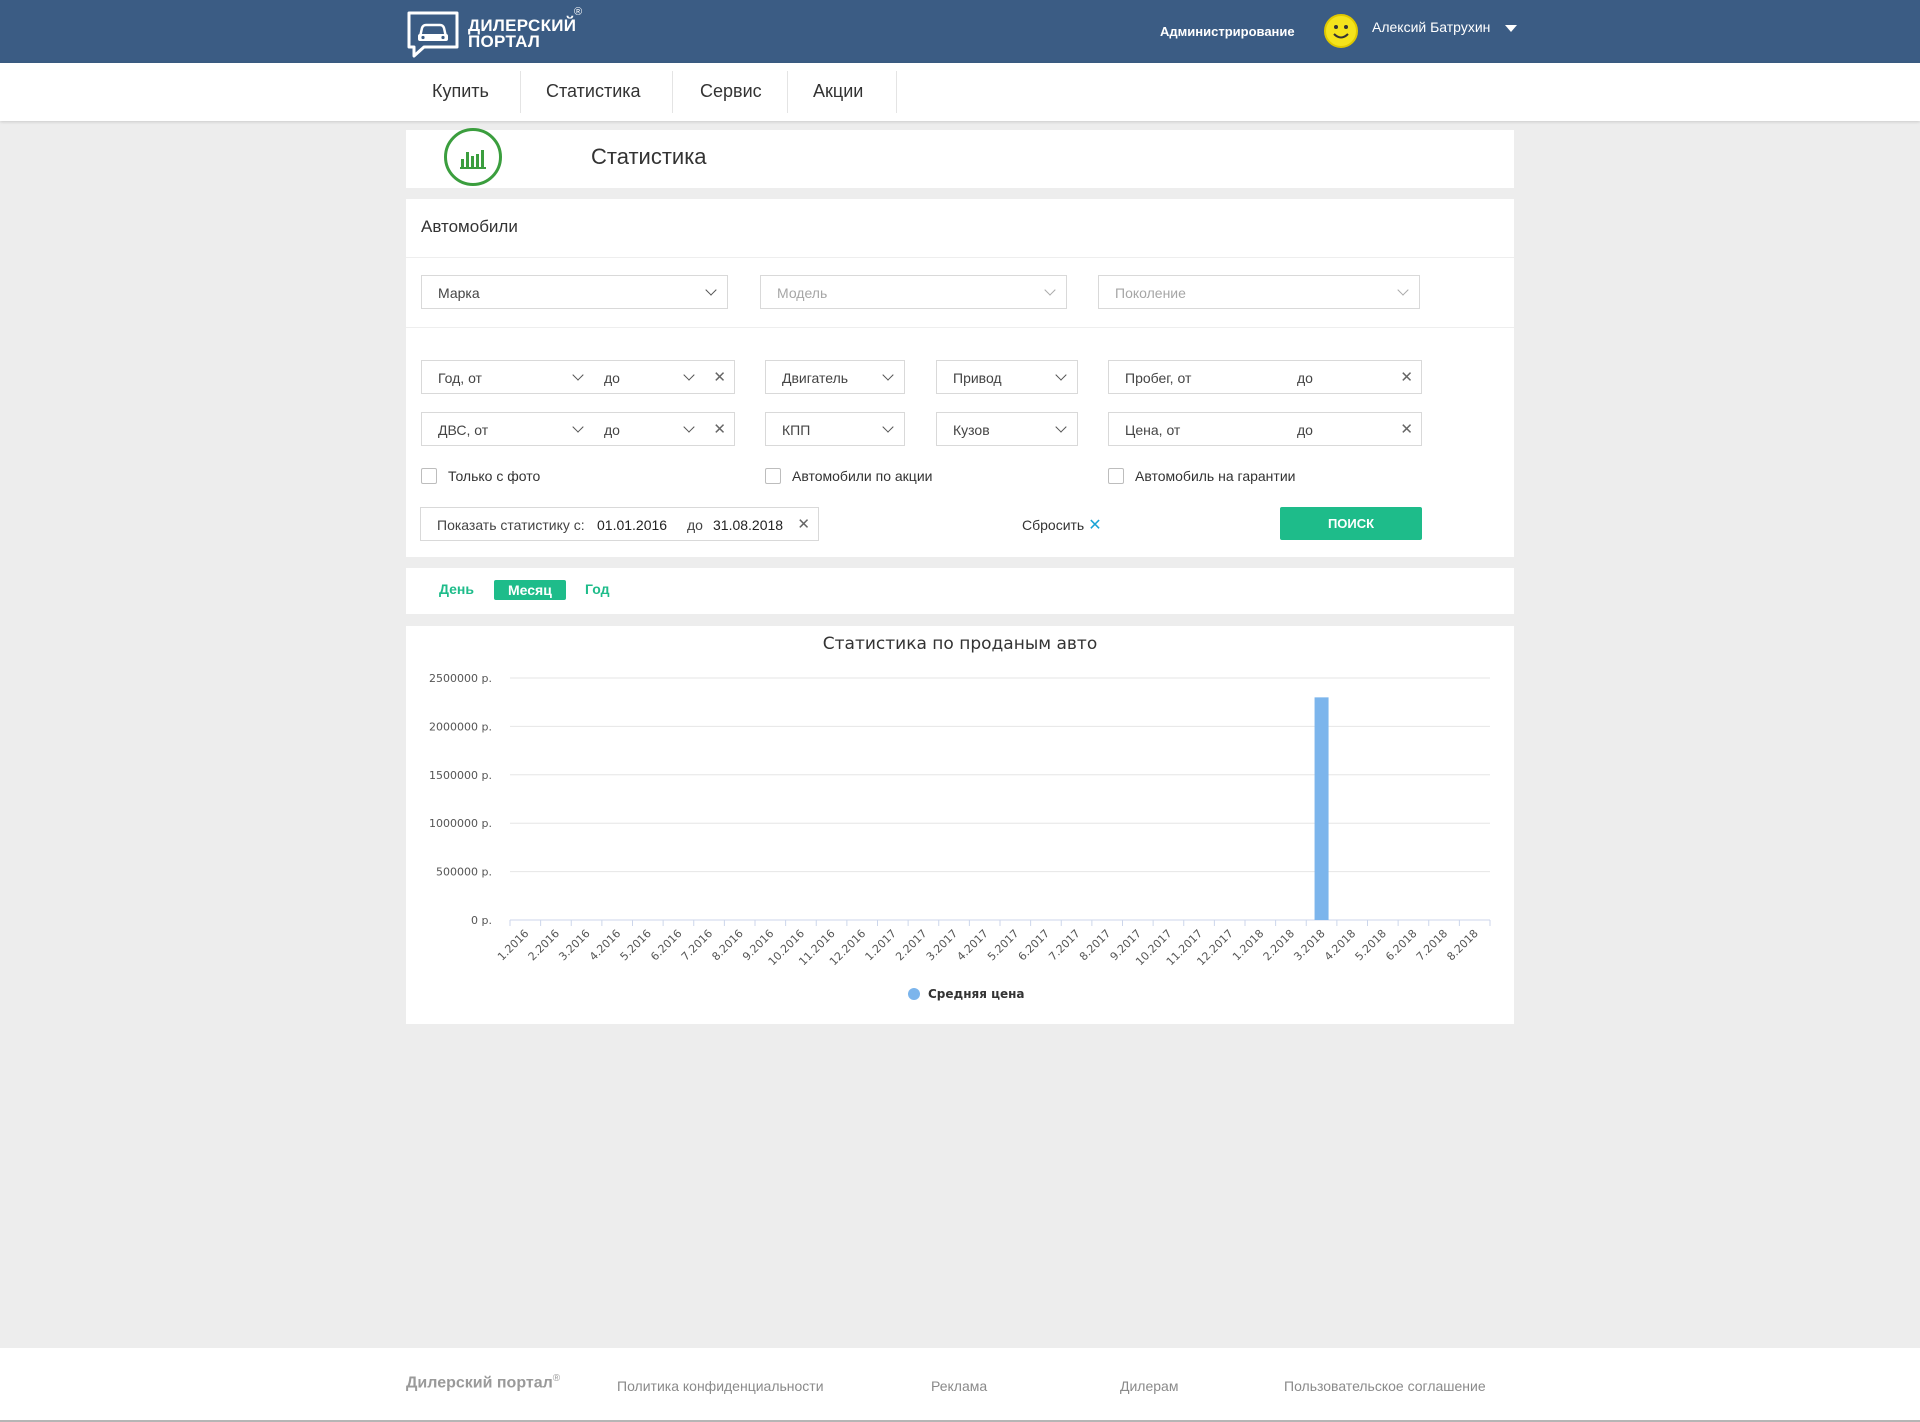  What do you see at coordinates (1064, 945) in the screenshot?
I see `x-tick-label: 7.2017` at bounding box center [1064, 945].